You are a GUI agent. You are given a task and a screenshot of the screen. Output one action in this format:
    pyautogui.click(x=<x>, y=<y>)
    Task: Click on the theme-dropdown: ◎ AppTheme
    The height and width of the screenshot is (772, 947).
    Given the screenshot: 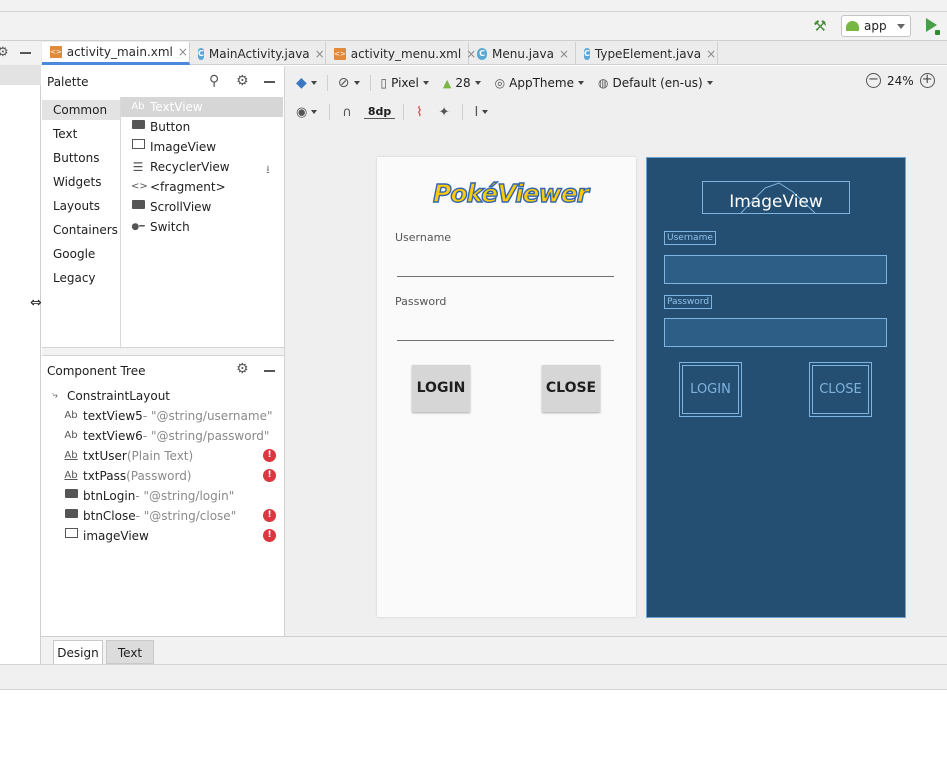 What is the action you would take?
    pyautogui.click(x=539, y=83)
    